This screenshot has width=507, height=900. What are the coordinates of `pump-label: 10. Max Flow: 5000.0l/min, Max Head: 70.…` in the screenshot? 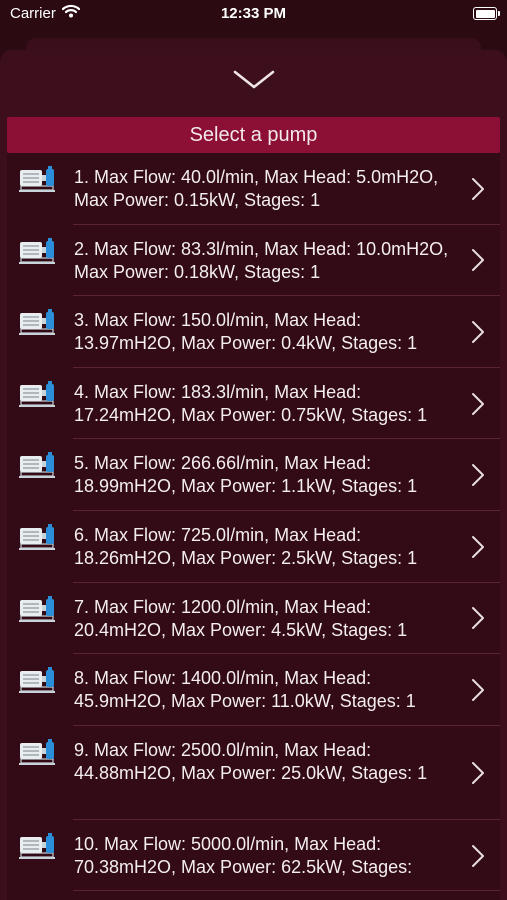 It's located at (243, 855).